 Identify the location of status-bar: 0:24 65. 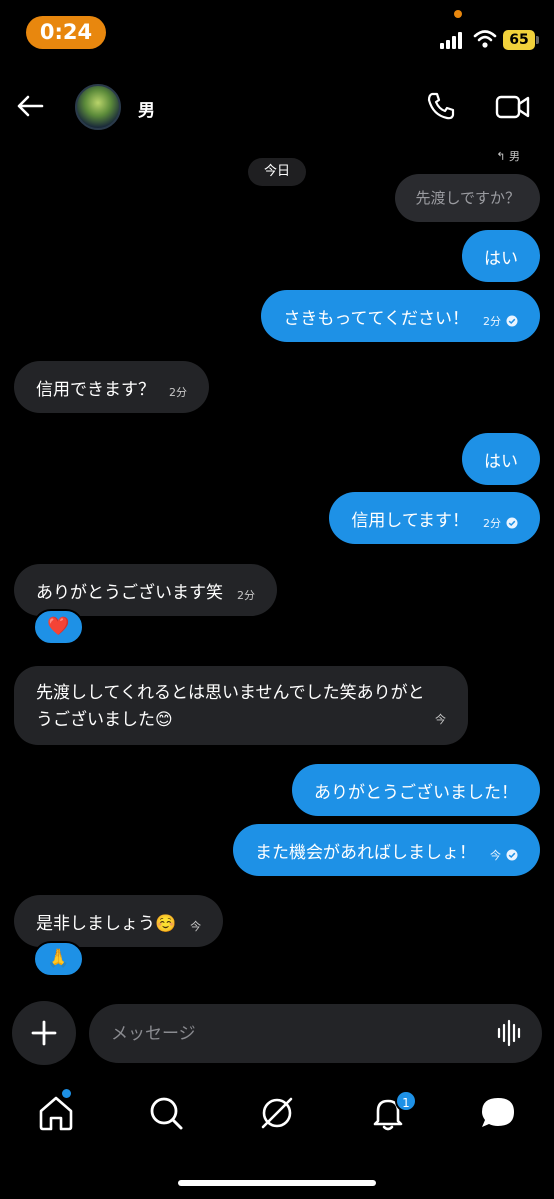
(277, 35).